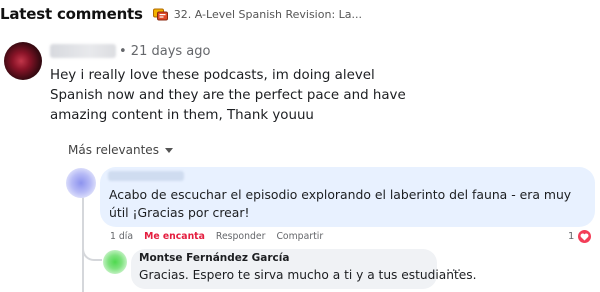  I want to click on caret-down-icon, so click(168, 150).